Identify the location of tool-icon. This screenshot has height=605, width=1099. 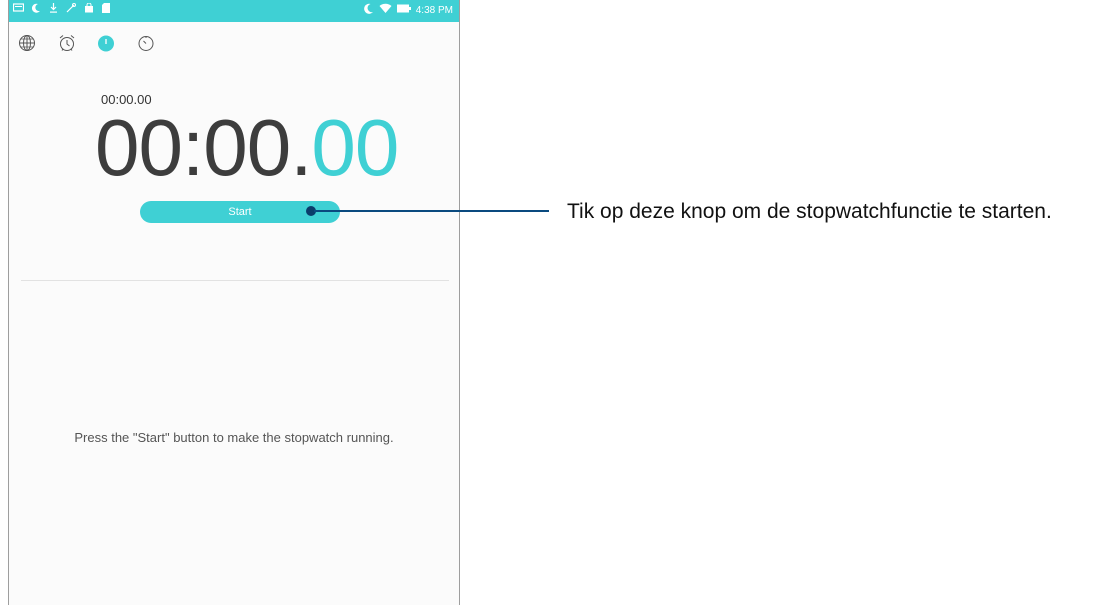
(71, 10).